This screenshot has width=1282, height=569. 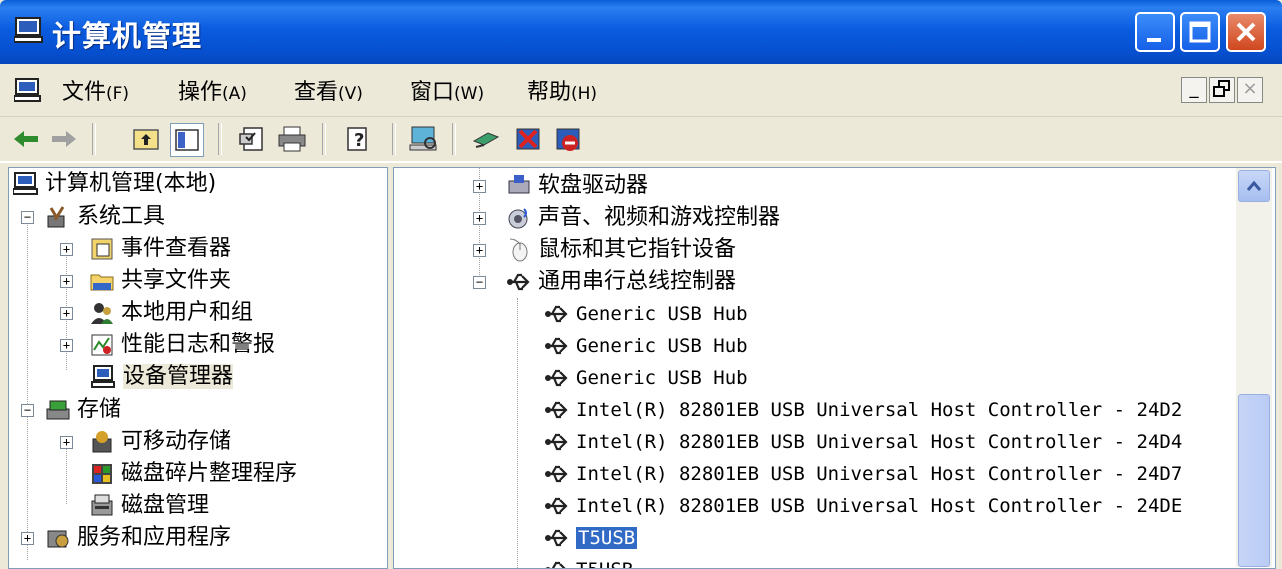 What do you see at coordinates (146, 139) in the screenshot?
I see `up-folder-icon` at bounding box center [146, 139].